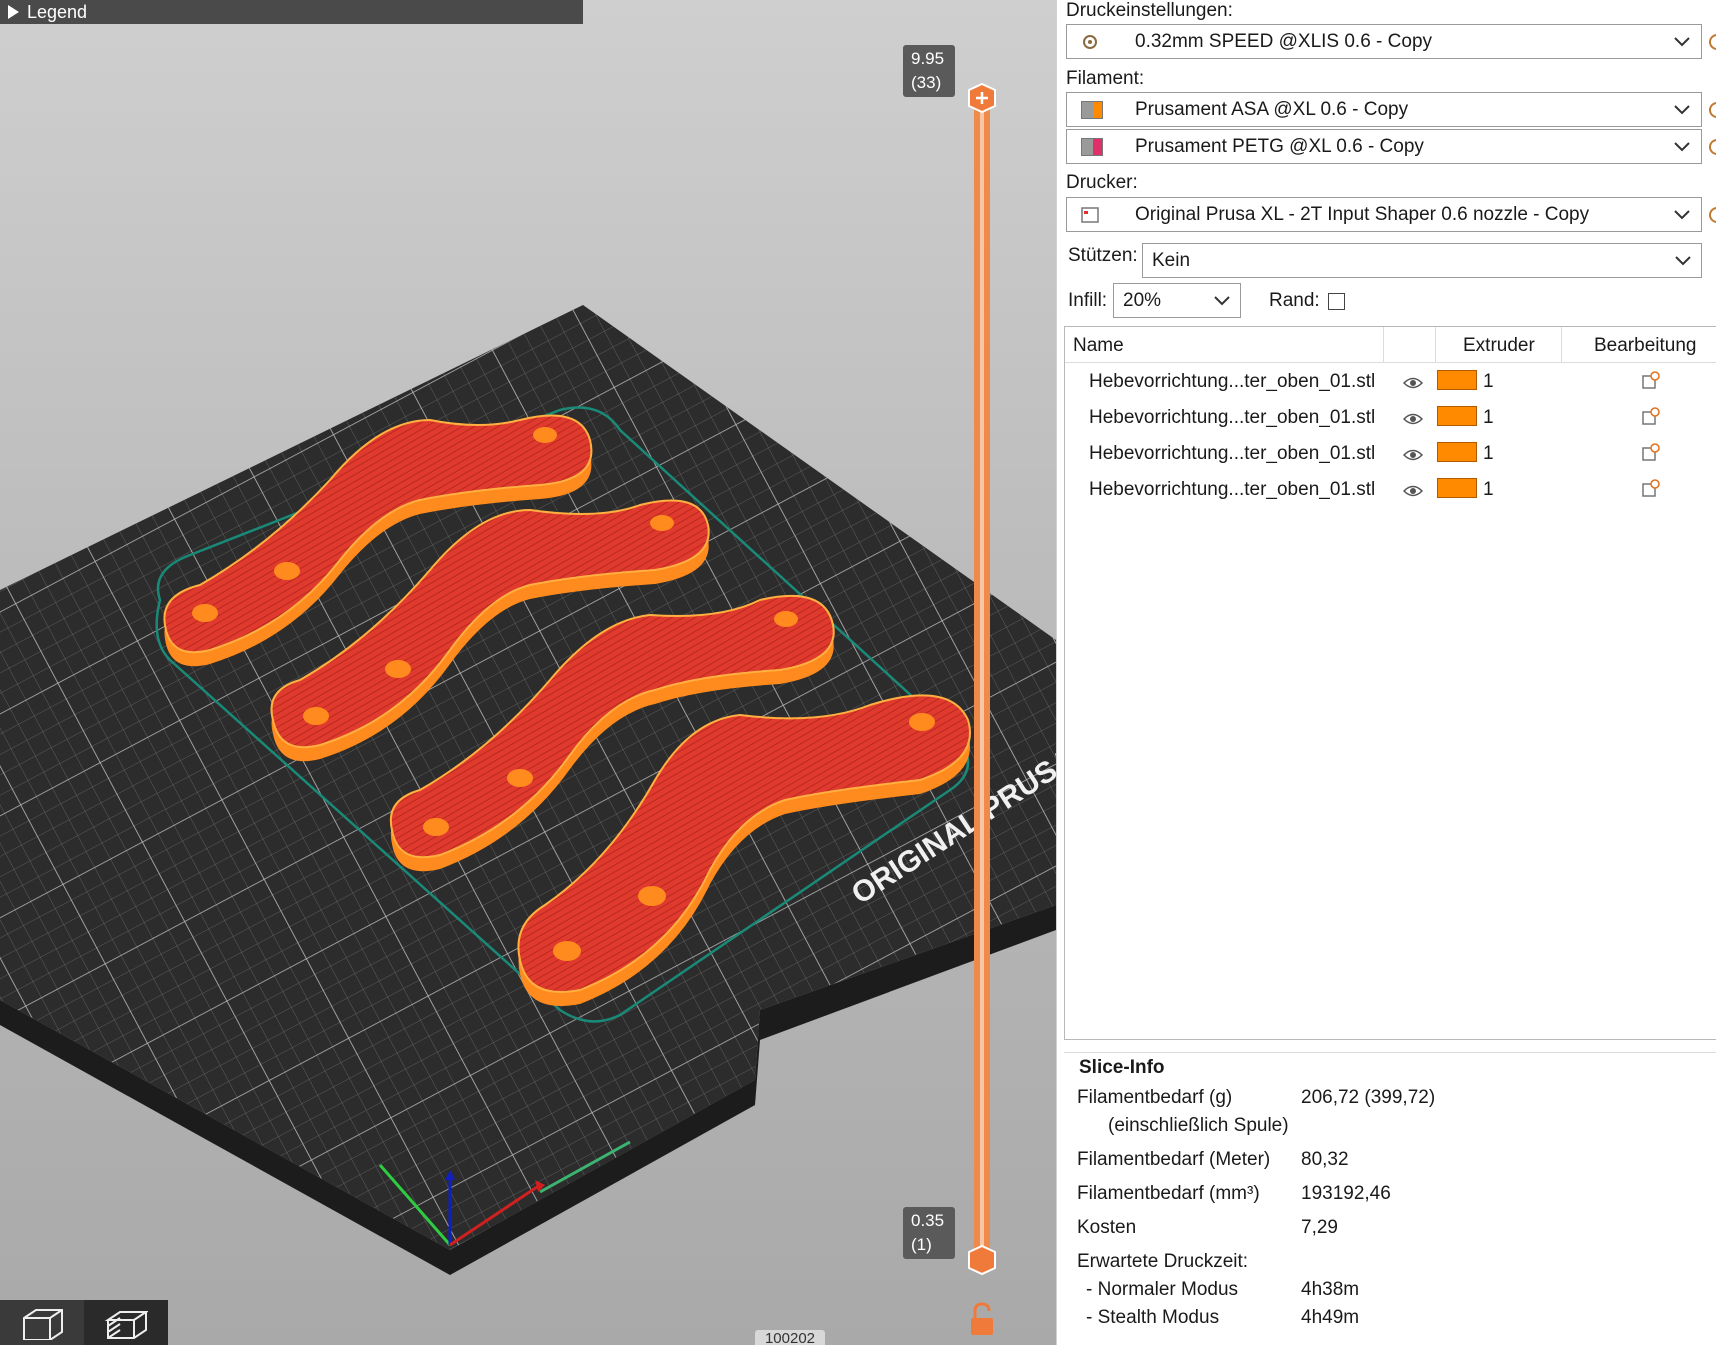 Image resolution: width=1716 pixels, height=1345 pixels. What do you see at coordinates (1163, 1261) in the screenshot?
I see `print-time-label: Erwartete Druckzeit:` at bounding box center [1163, 1261].